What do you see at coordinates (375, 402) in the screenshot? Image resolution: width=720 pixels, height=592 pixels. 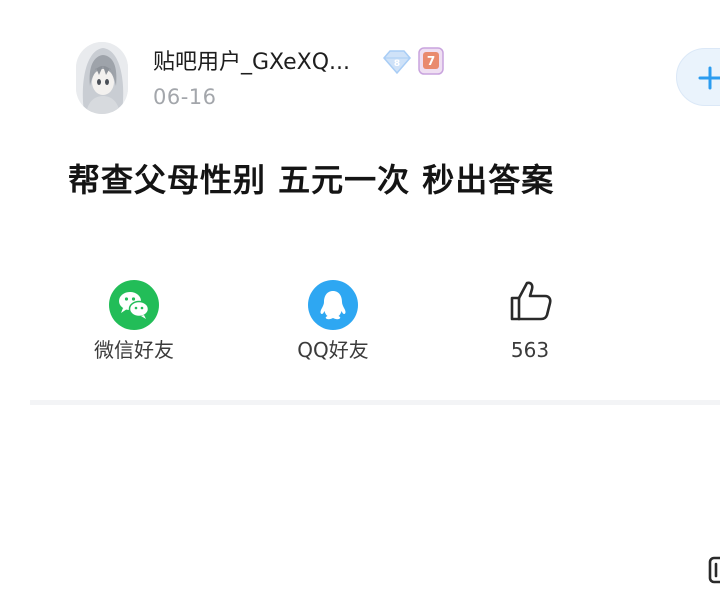 I see `bottom-divider` at bounding box center [375, 402].